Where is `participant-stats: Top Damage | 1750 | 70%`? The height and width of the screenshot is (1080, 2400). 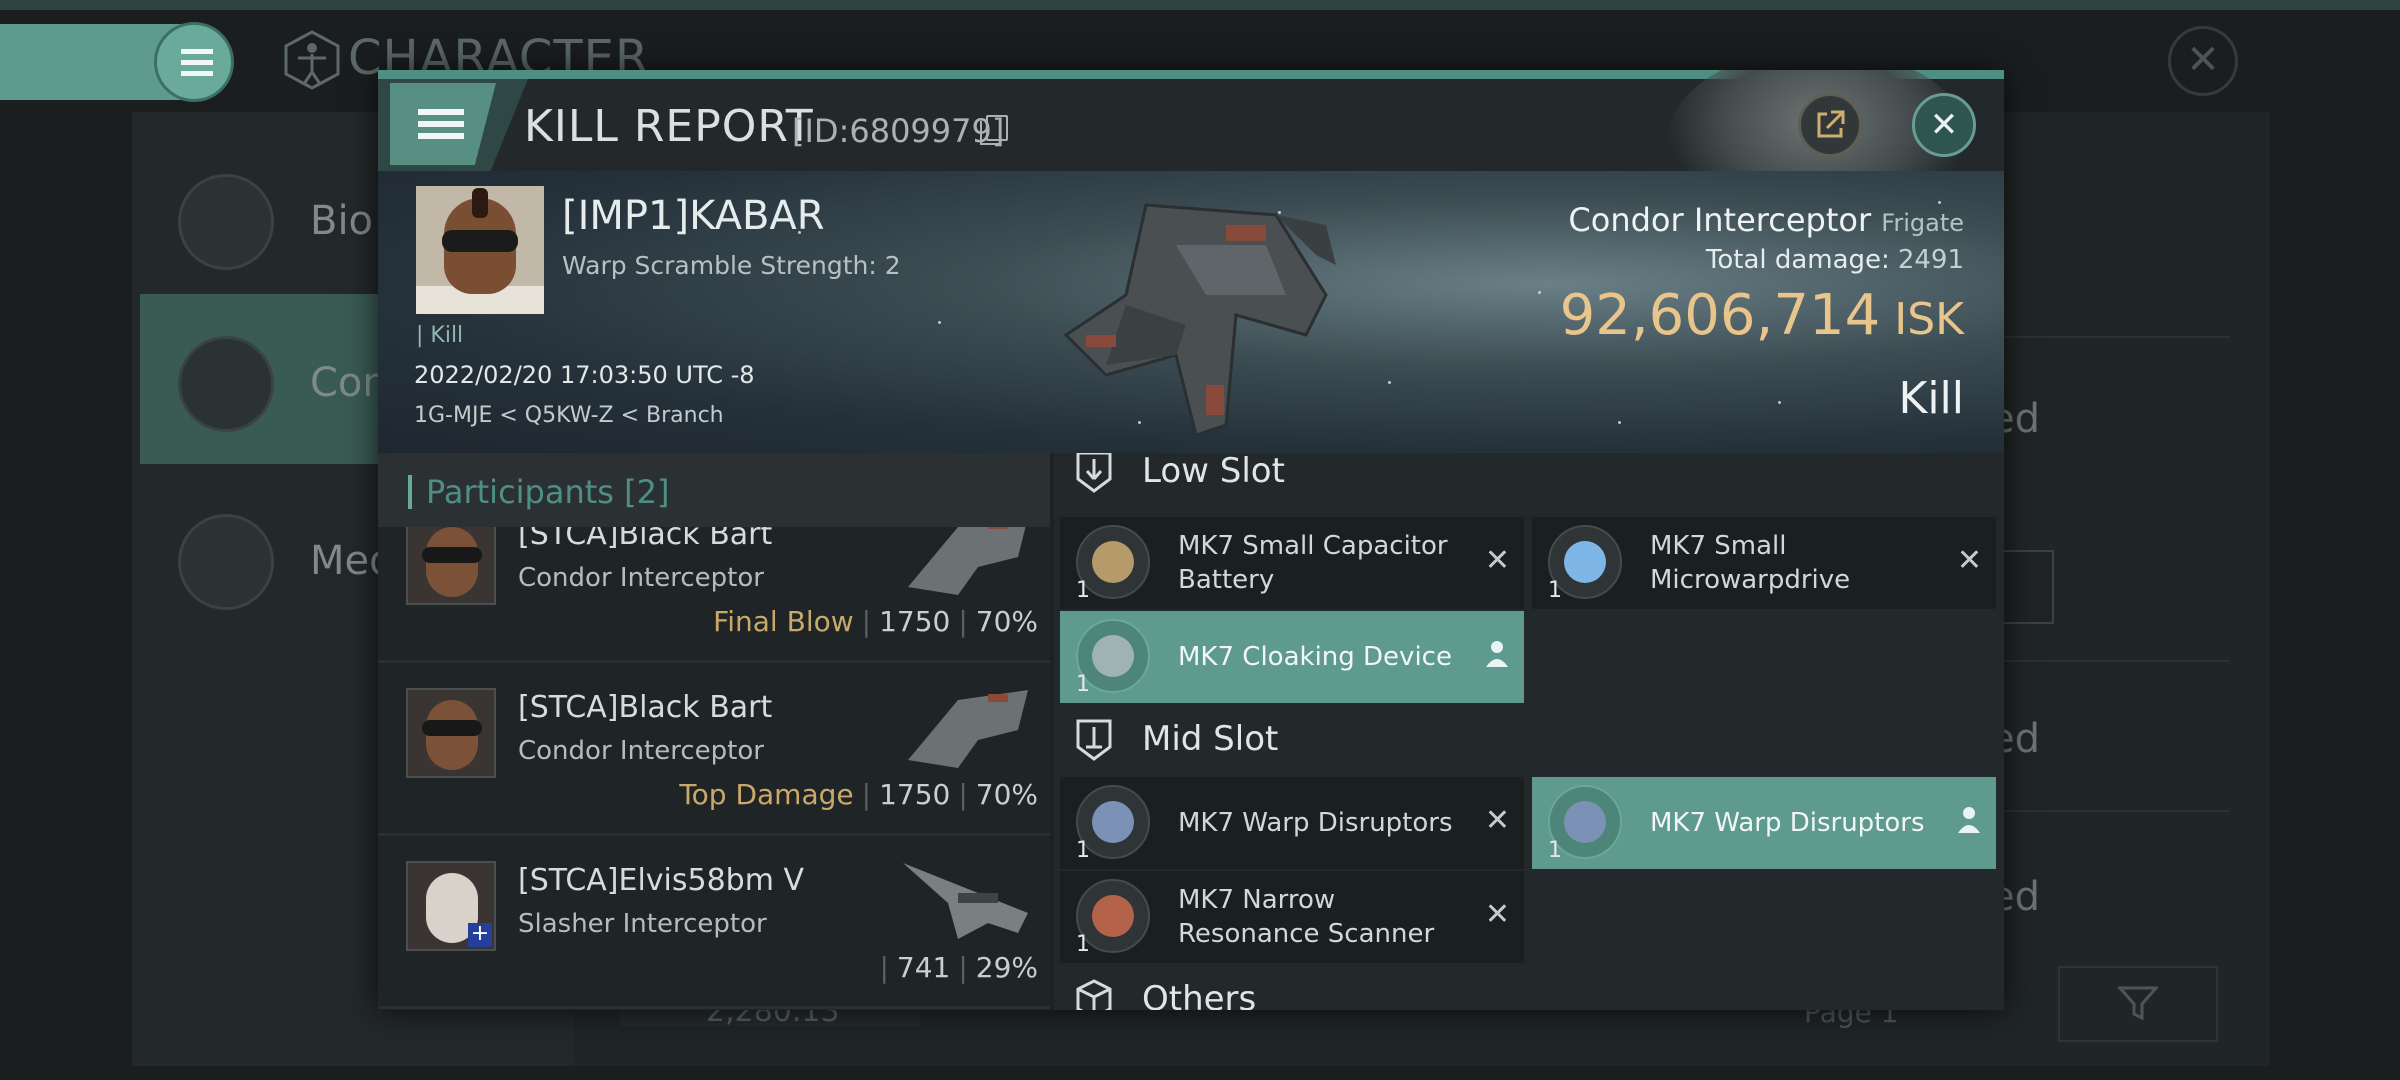
participant-stats: Top Damage | 1750 | 70% is located at coordinates (858, 794).